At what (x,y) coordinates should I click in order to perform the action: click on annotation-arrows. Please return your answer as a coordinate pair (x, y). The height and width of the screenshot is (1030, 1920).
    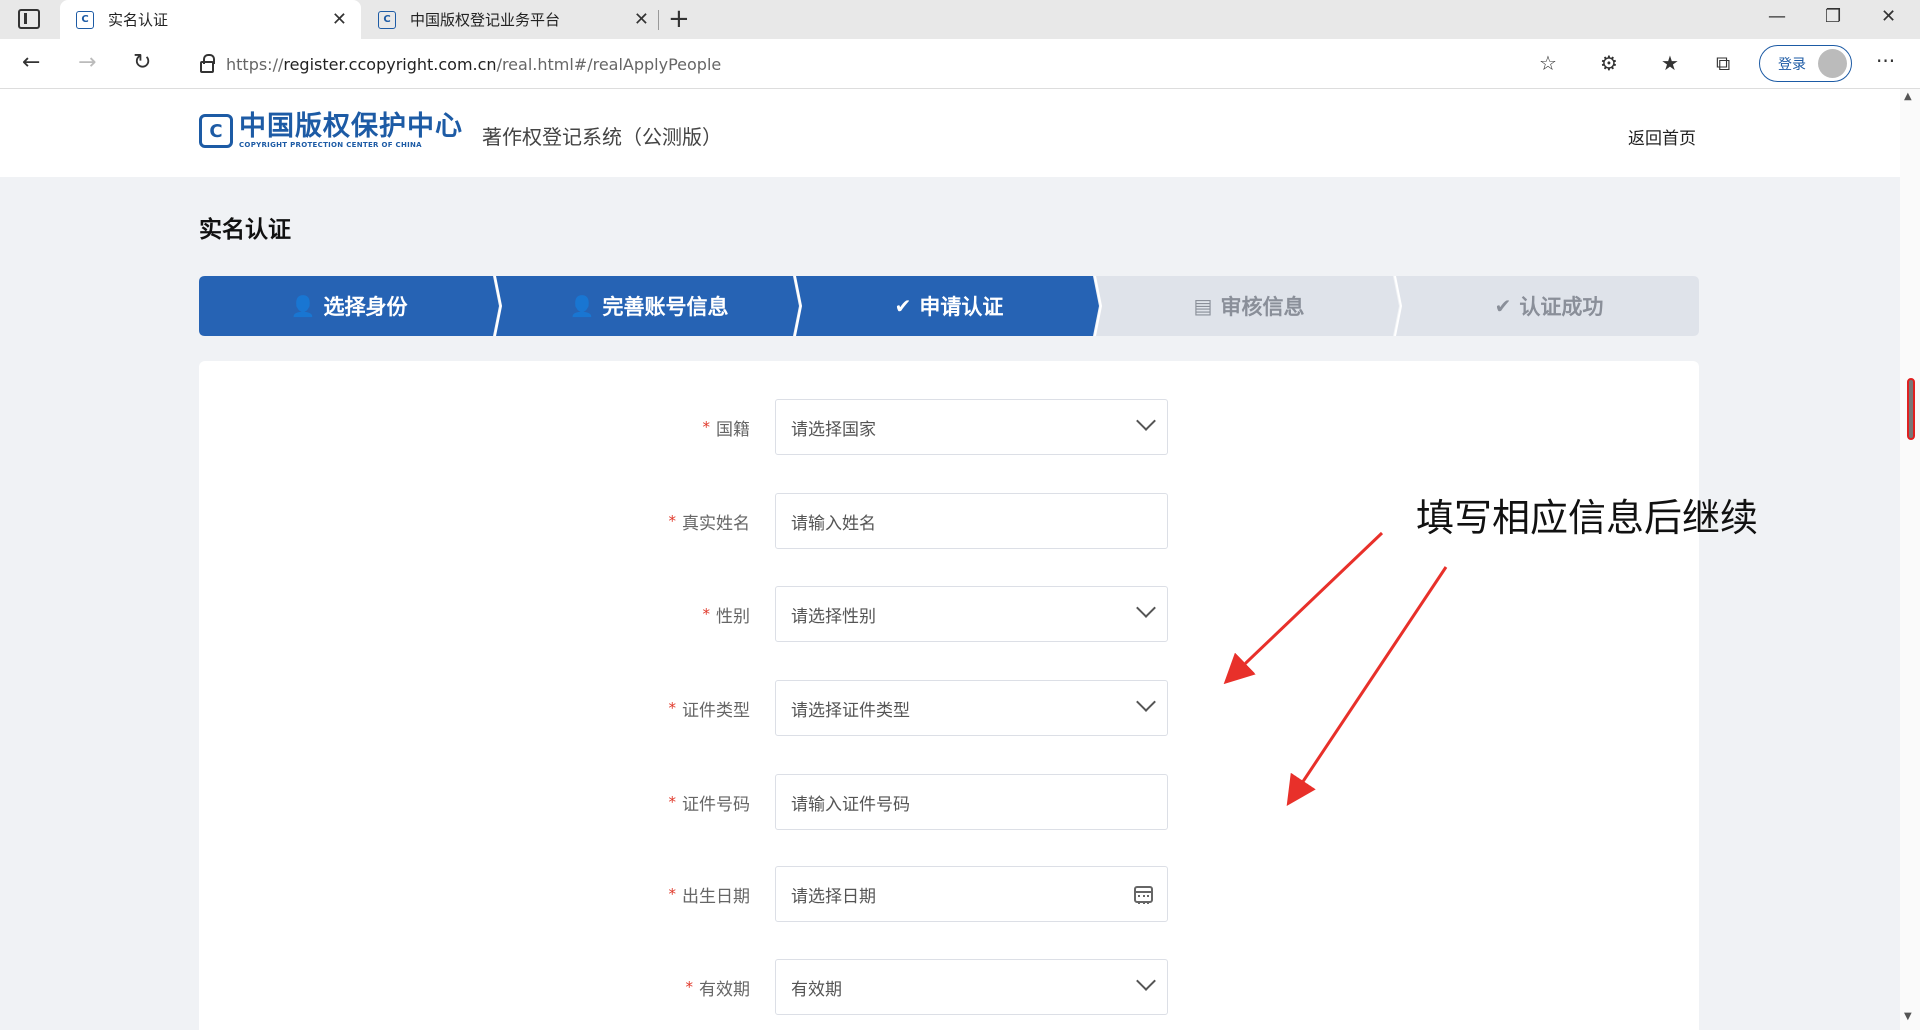
    Looking at the image, I should click on (1335, 668).